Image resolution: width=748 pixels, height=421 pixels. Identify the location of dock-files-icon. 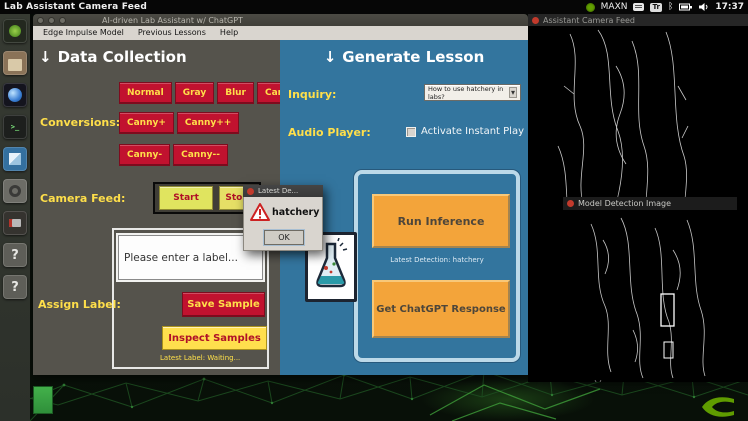
(15, 63).